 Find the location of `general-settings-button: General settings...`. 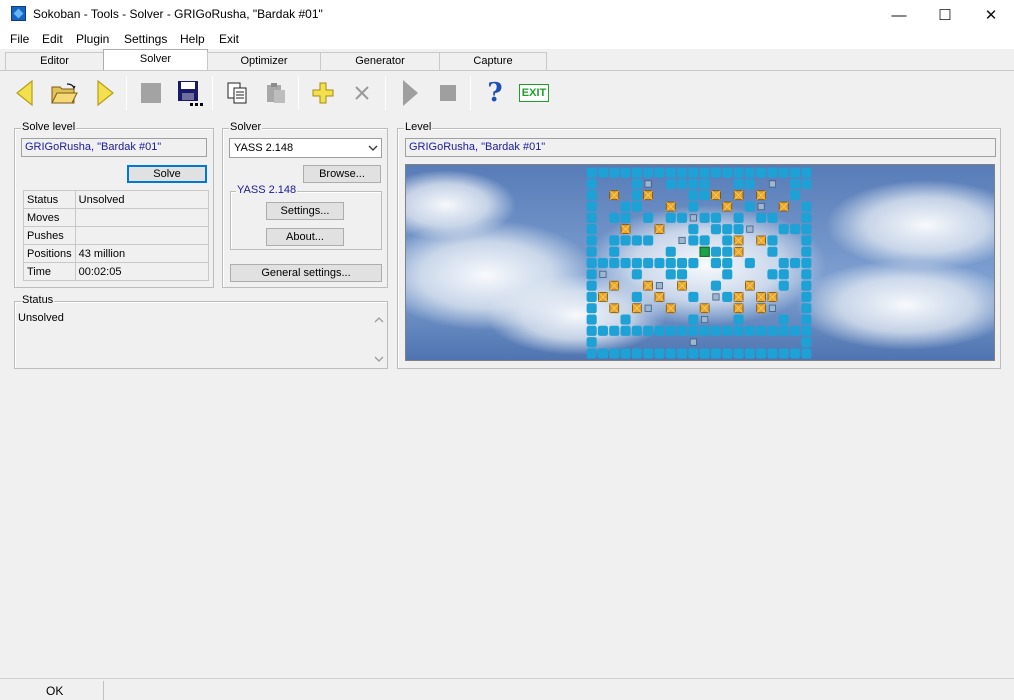

general-settings-button: General settings... is located at coordinates (306, 273).